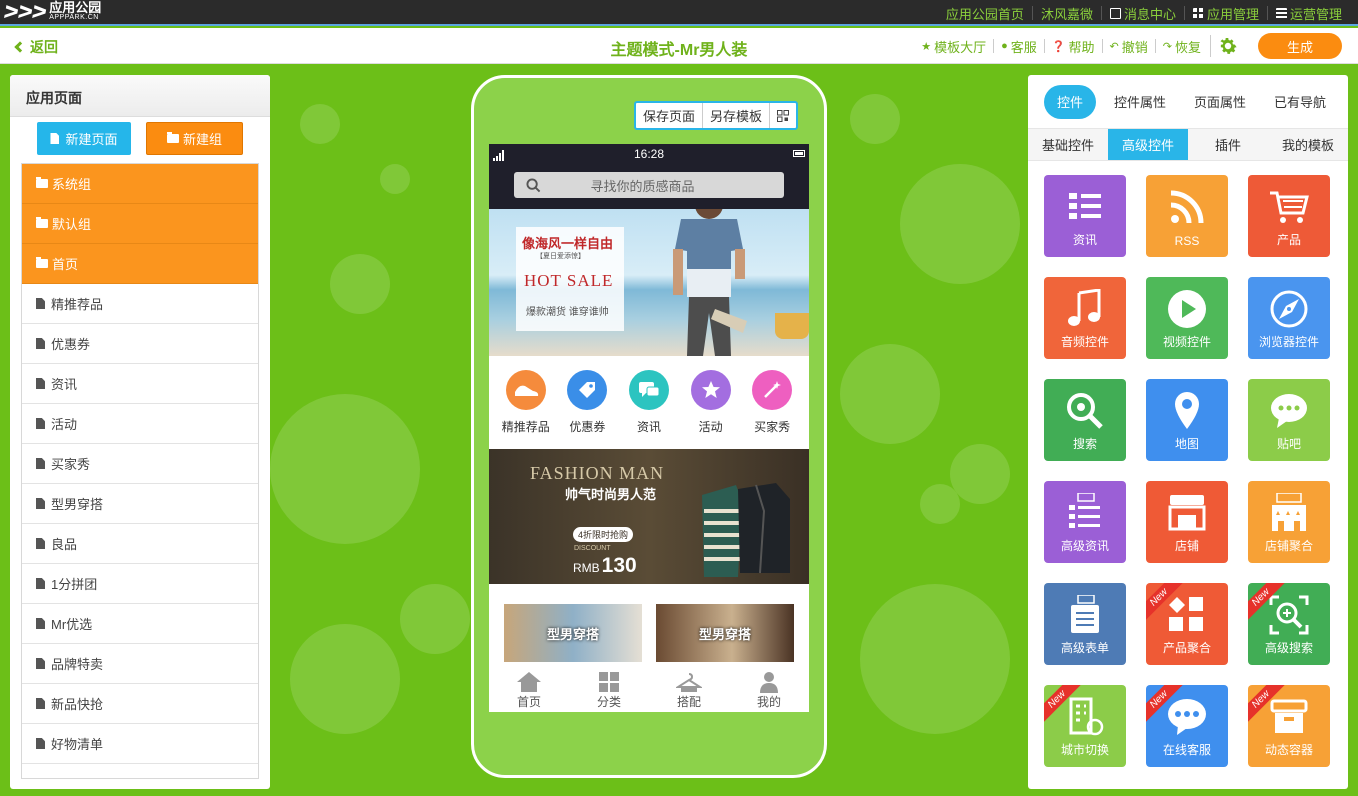 The width and height of the screenshot is (1358, 796). I want to click on nav-user-link: 沐风嘉微, so click(1066, 14).